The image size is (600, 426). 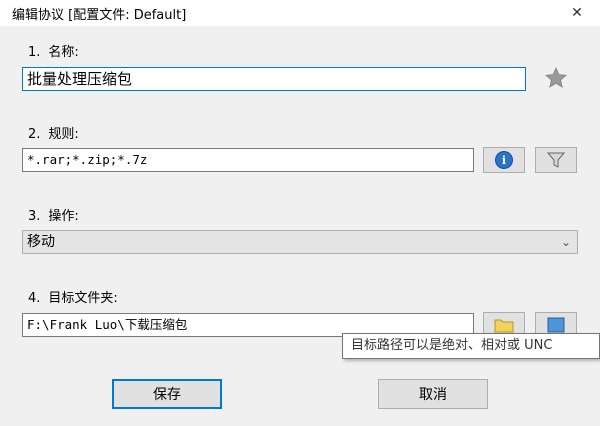 I want to click on window-icon, so click(x=556, y=325).